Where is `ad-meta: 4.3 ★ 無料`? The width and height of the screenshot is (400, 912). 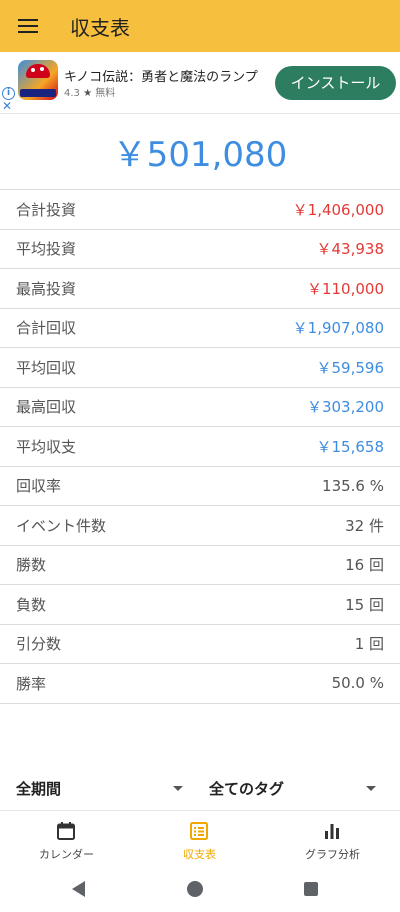
ad-meta: 4.3 ★ 無料 is located at coordinates (89, 91).